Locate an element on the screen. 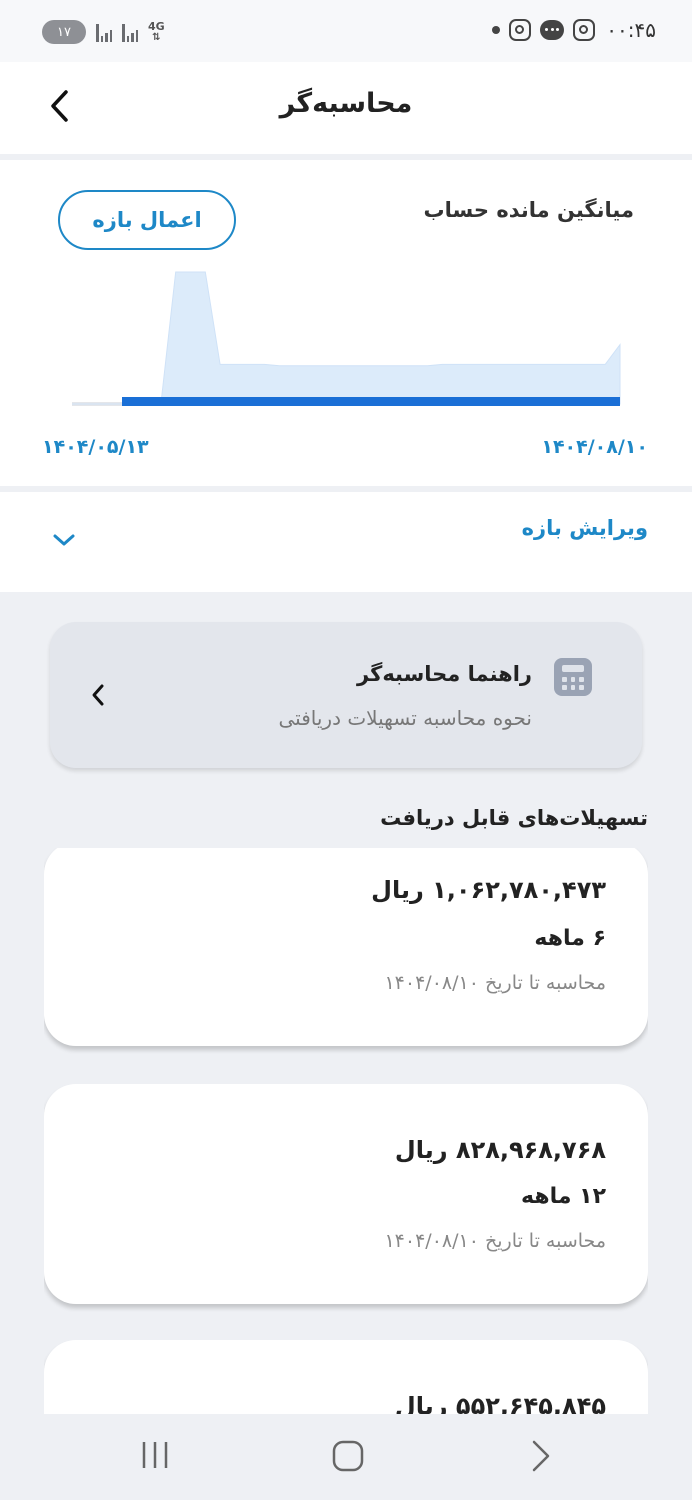  balance-area-series is located at coordinates (346, 338).